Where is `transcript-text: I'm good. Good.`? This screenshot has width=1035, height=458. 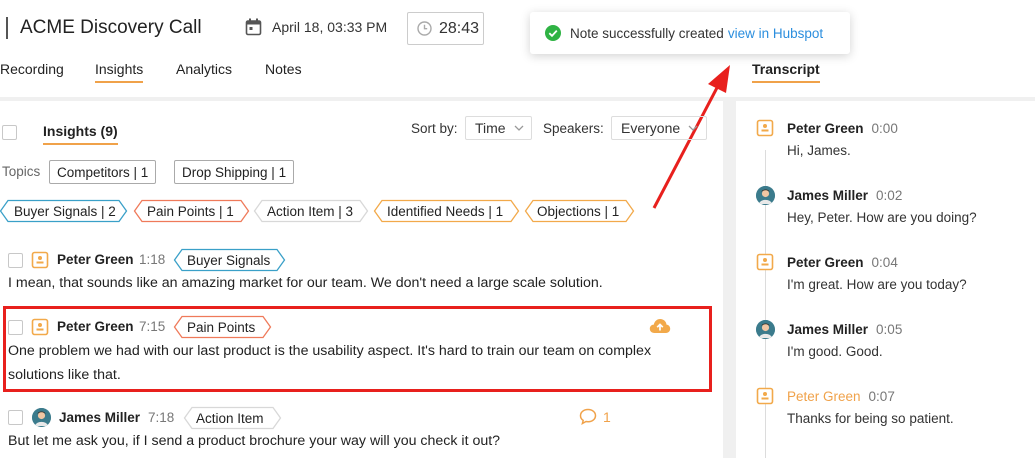
transcript-text: I'm good. Good. is located at coordinates (835, 351).